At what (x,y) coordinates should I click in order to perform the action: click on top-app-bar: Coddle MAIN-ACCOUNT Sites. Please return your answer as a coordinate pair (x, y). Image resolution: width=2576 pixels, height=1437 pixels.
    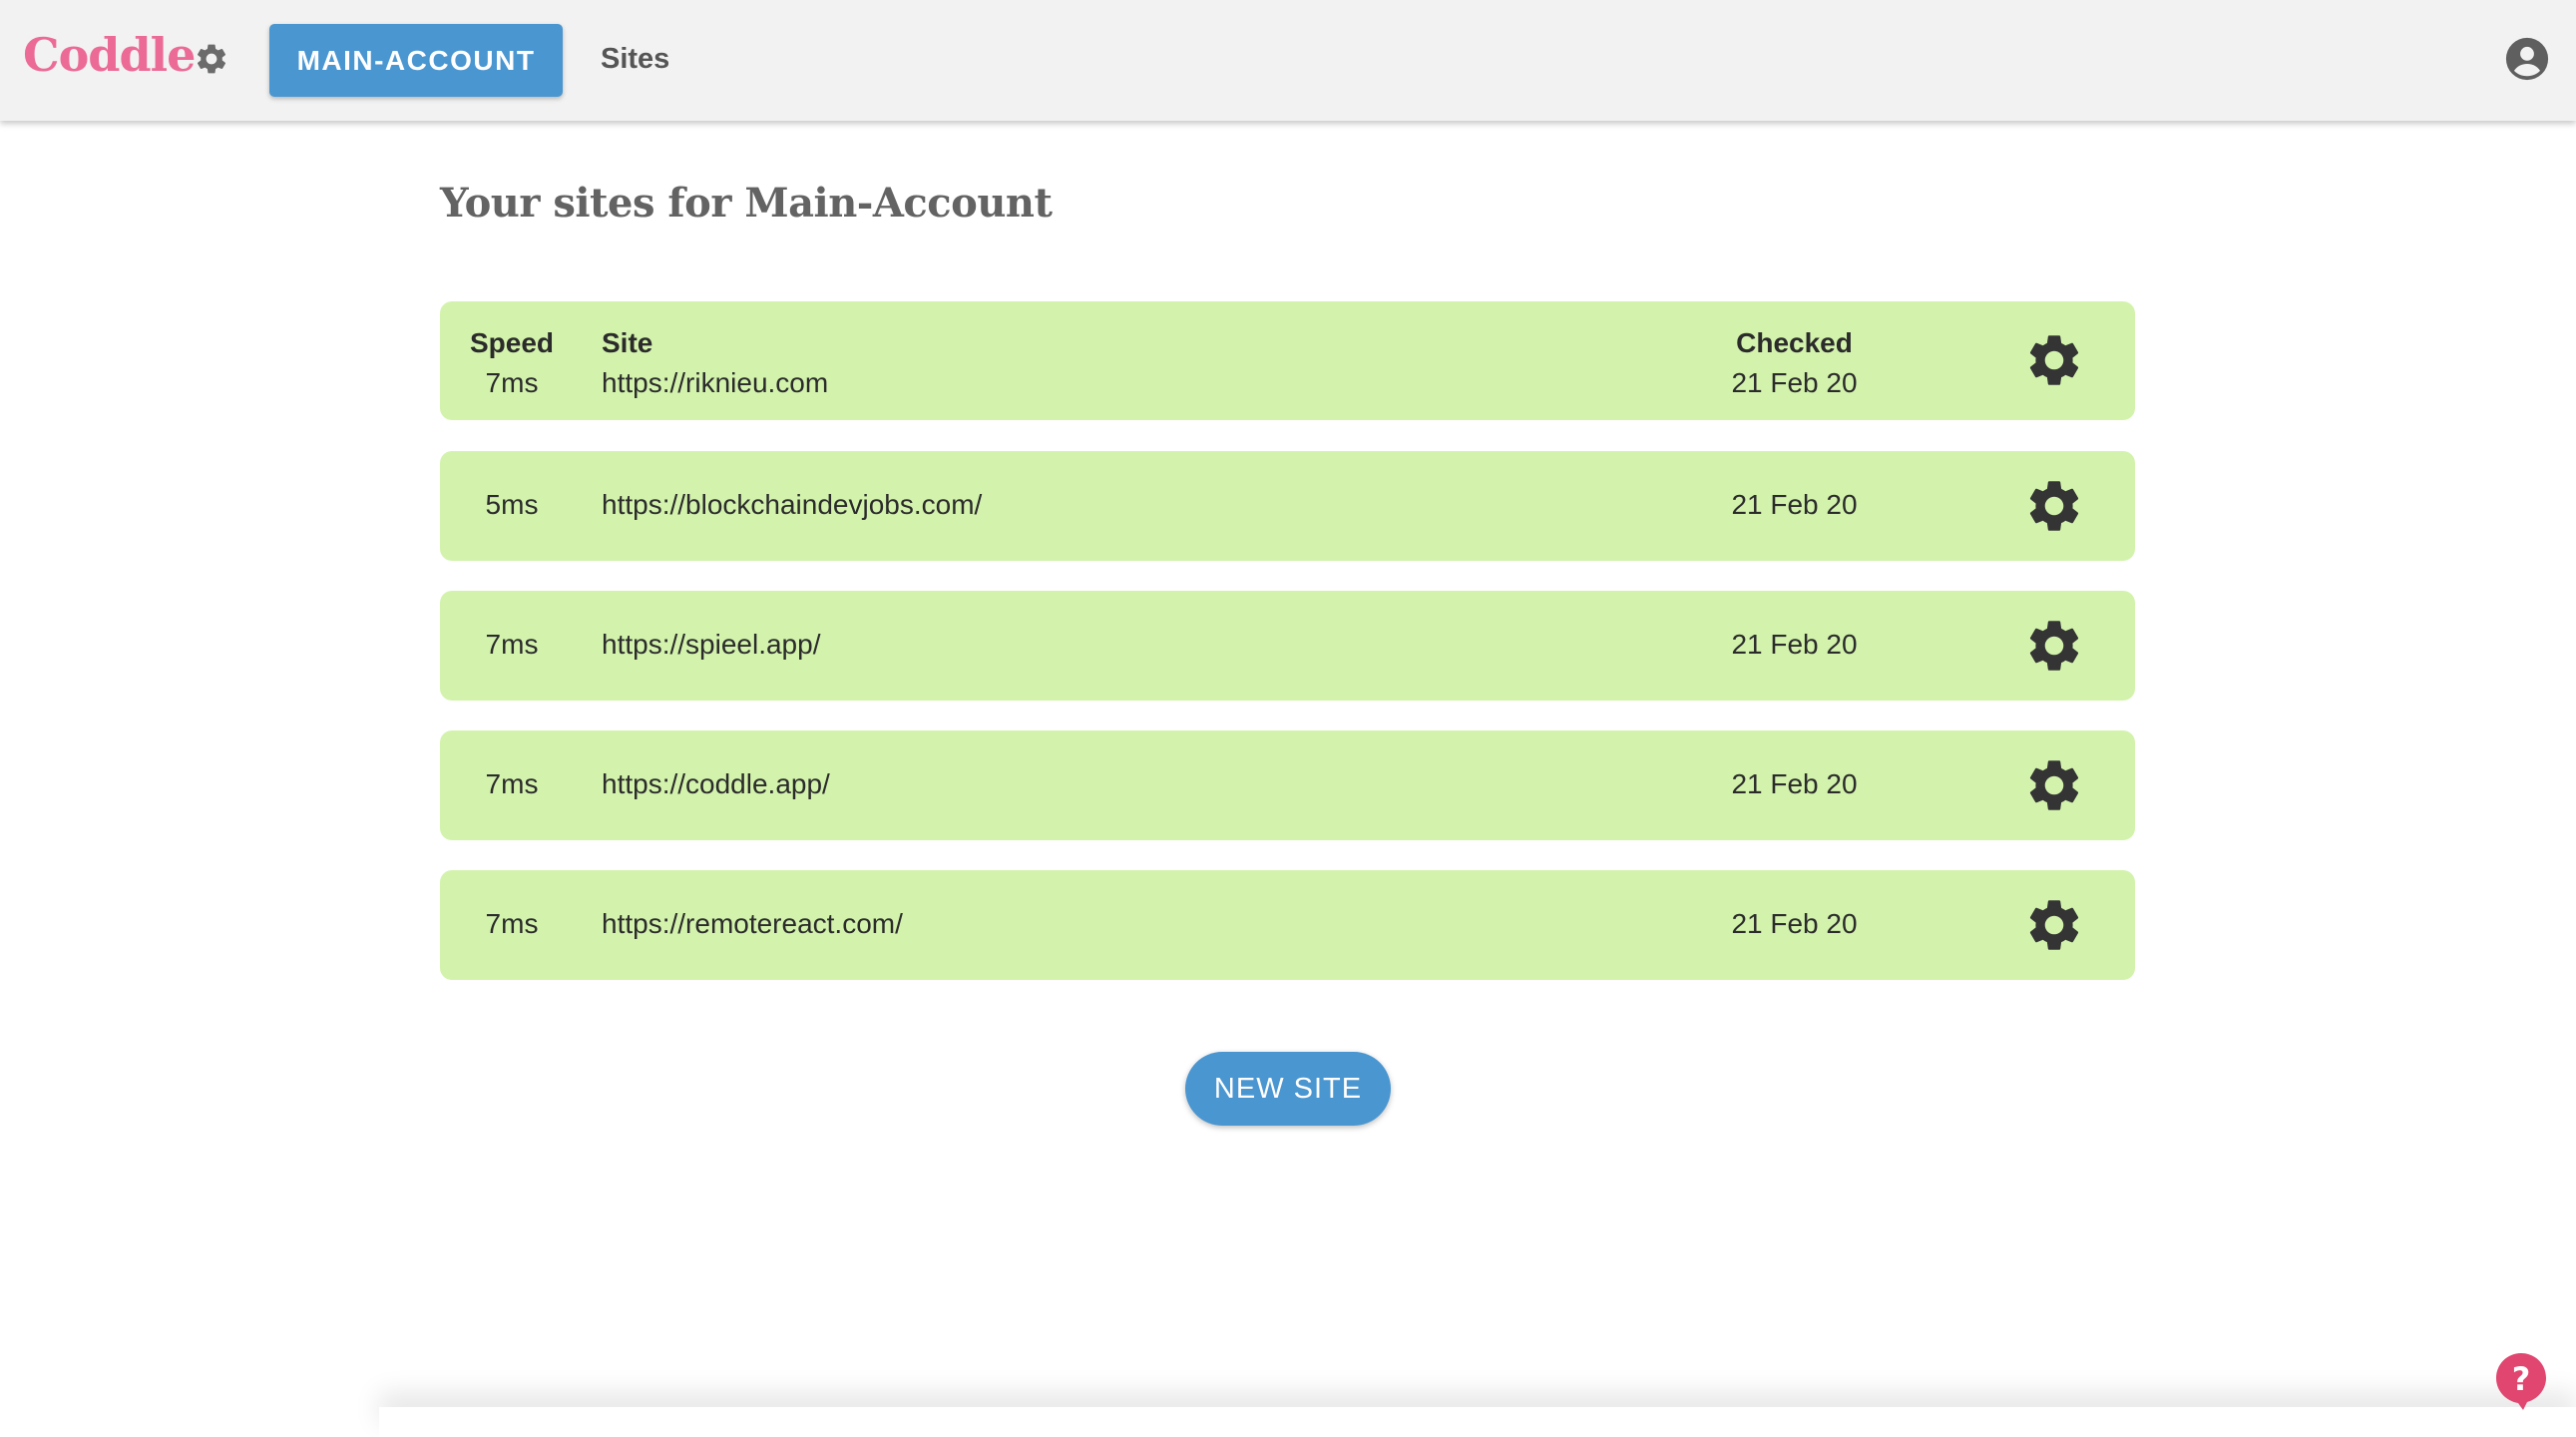
    Looking at the image, I should click on (1288, 60).